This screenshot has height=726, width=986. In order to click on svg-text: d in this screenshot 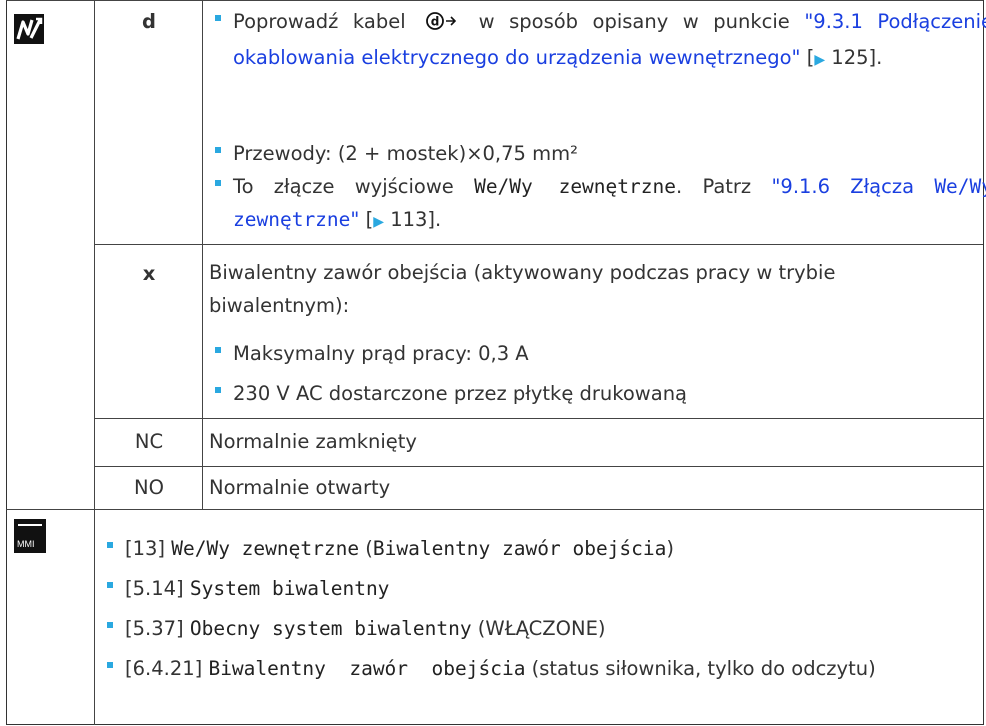, I will do `click(435, 22)`.